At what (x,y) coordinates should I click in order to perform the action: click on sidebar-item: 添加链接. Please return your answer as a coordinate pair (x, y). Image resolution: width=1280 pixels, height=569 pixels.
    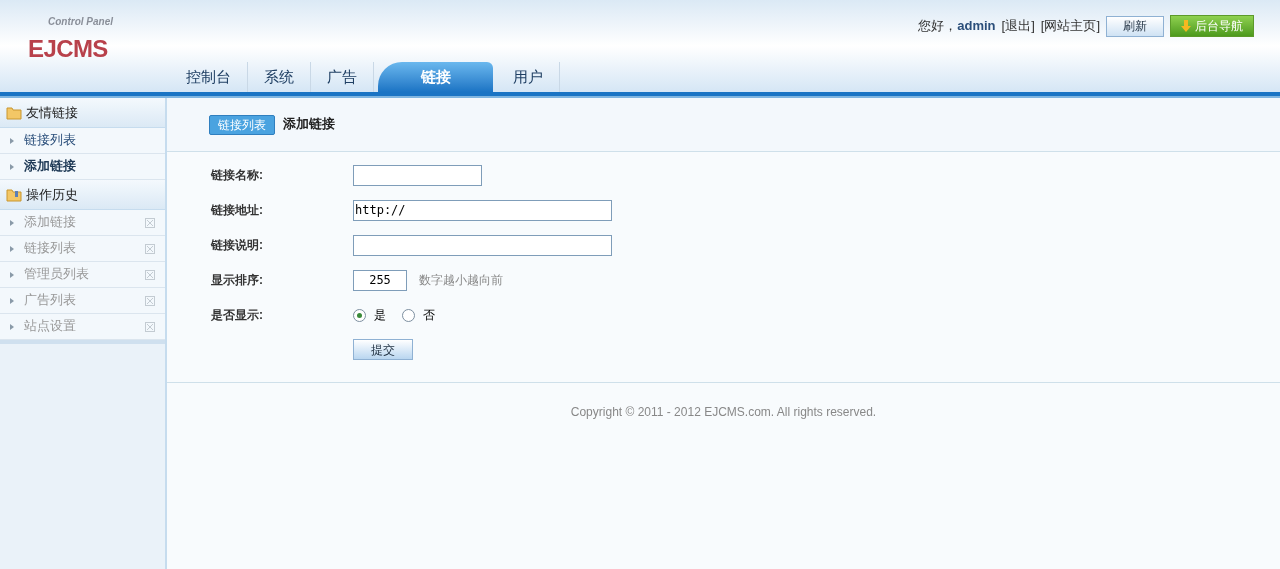
    Looking at the image, I should click on (82, 167).